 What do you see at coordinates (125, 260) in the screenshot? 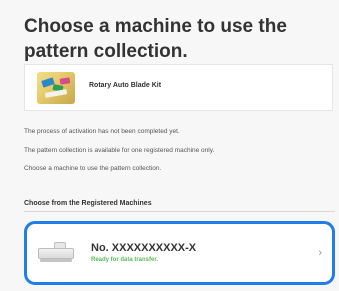
I see `machine-status: Ready for data transfer.` at bounding box center [125, 260].